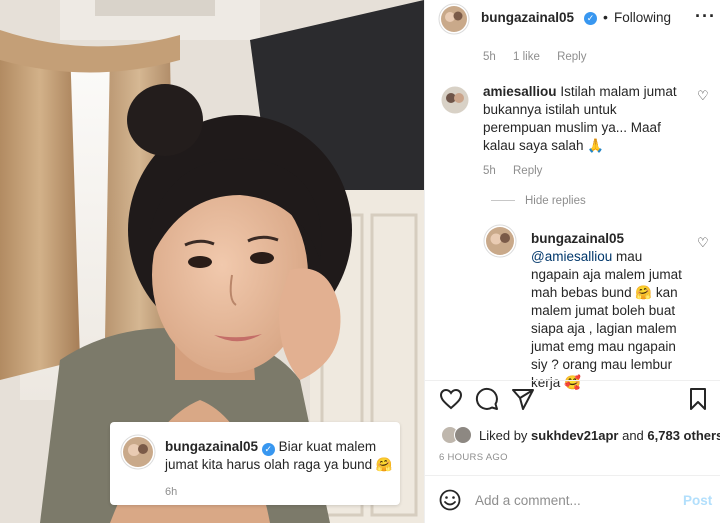  Describe the element at coordinates (574, 435) in the screenshot. I see `likes-user: sukhdev21apr` at that location.